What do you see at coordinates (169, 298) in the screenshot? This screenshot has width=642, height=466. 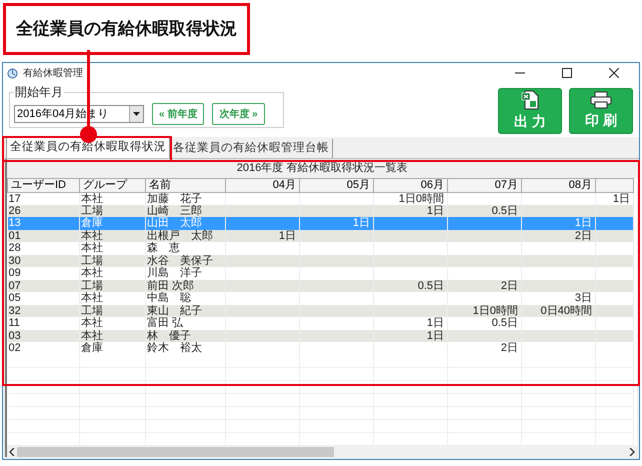 I see `table-cell: 中島 聡` at bounding box center [169, 298].